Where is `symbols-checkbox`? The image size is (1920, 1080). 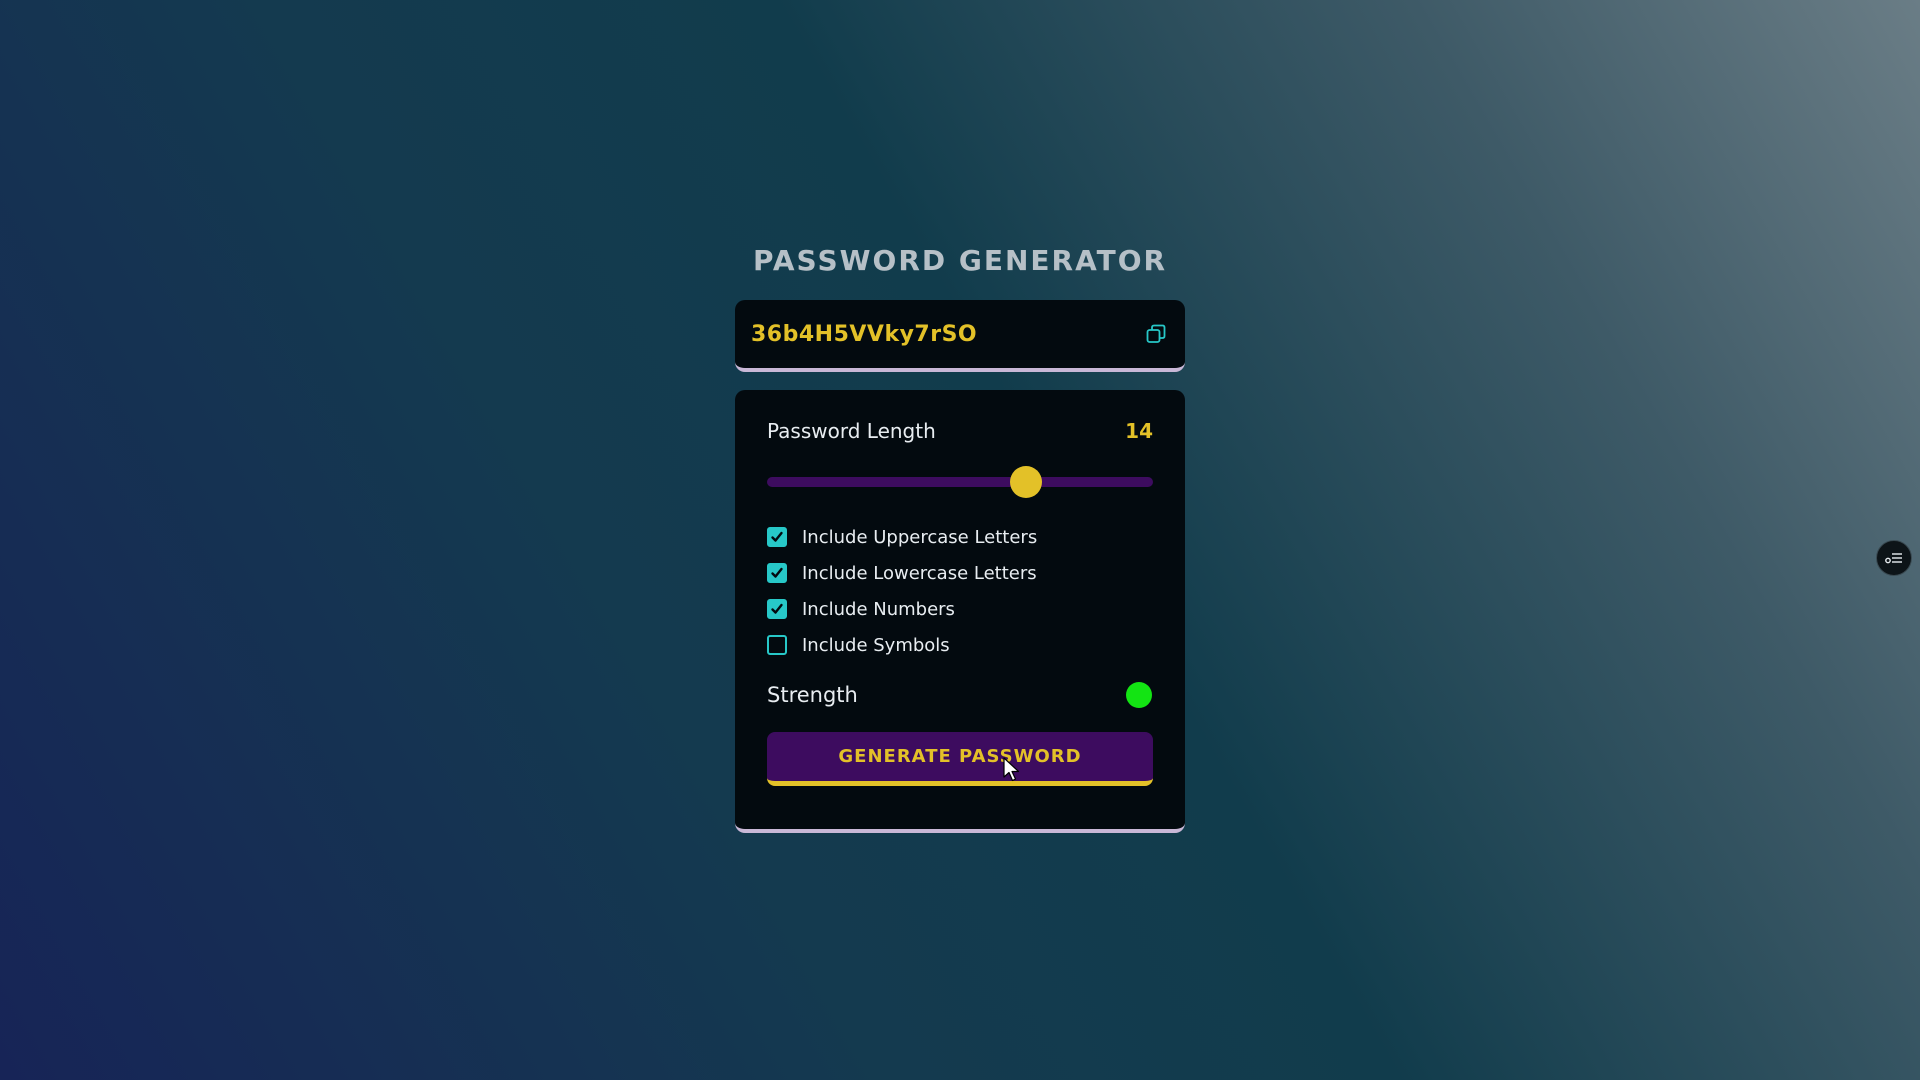
symbols-checkbox is located at coordinates (777, 645).